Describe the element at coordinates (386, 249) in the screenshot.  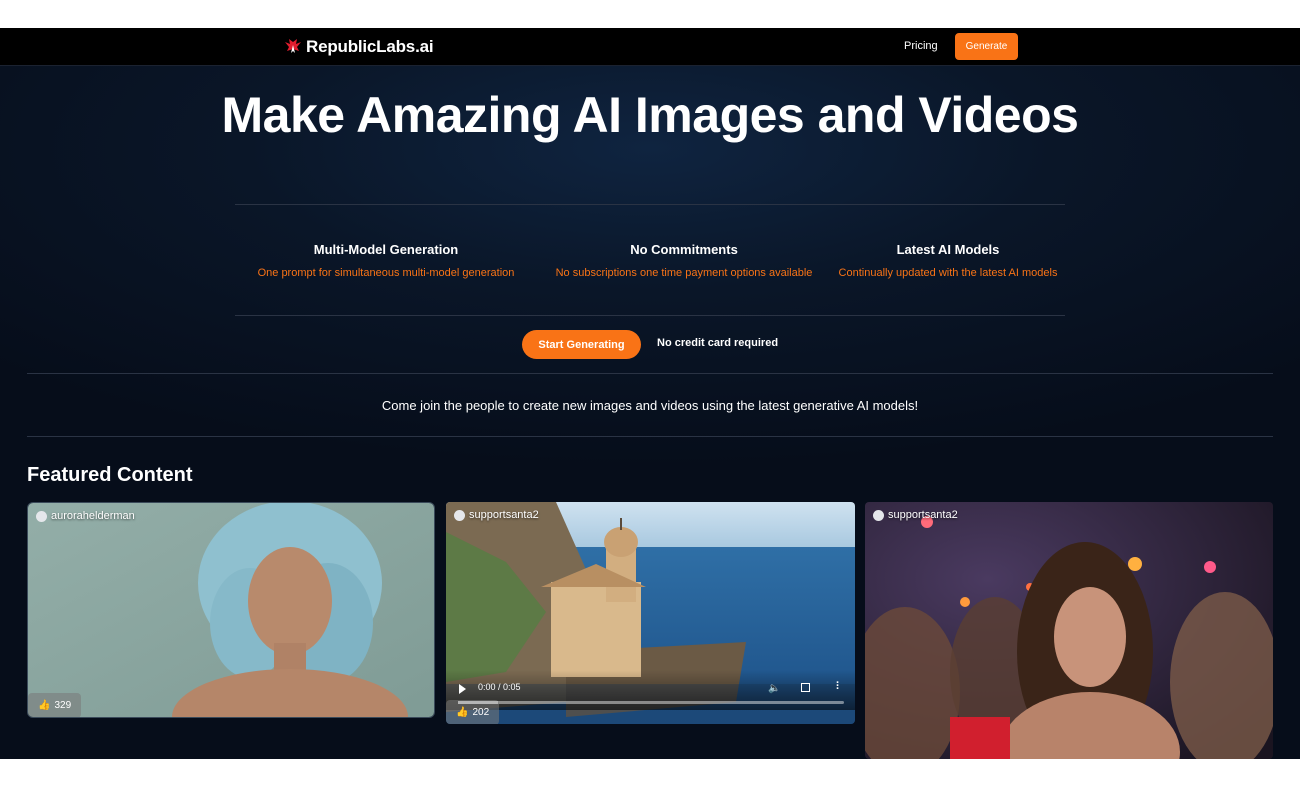
I see `feature-title: Multi-Model Generation` at that location.